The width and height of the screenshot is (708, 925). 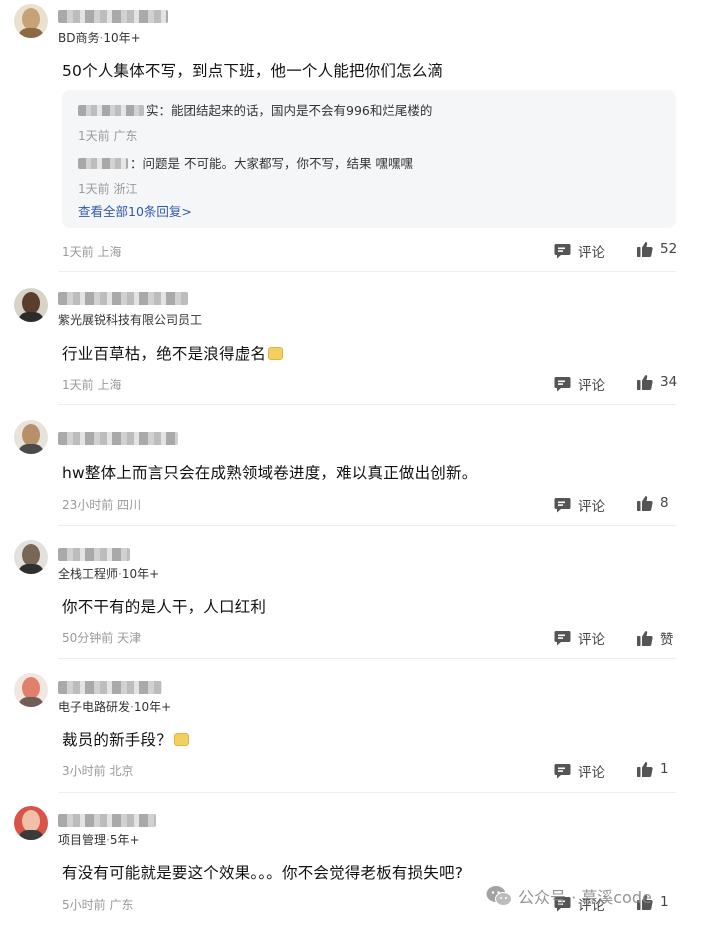 I want to click on comment-item: 紫光展锐科技有限公司员工 行业百草枯，绝不是浪得虚名 1天前 上海 评论 34, so click(x=354, y=344).